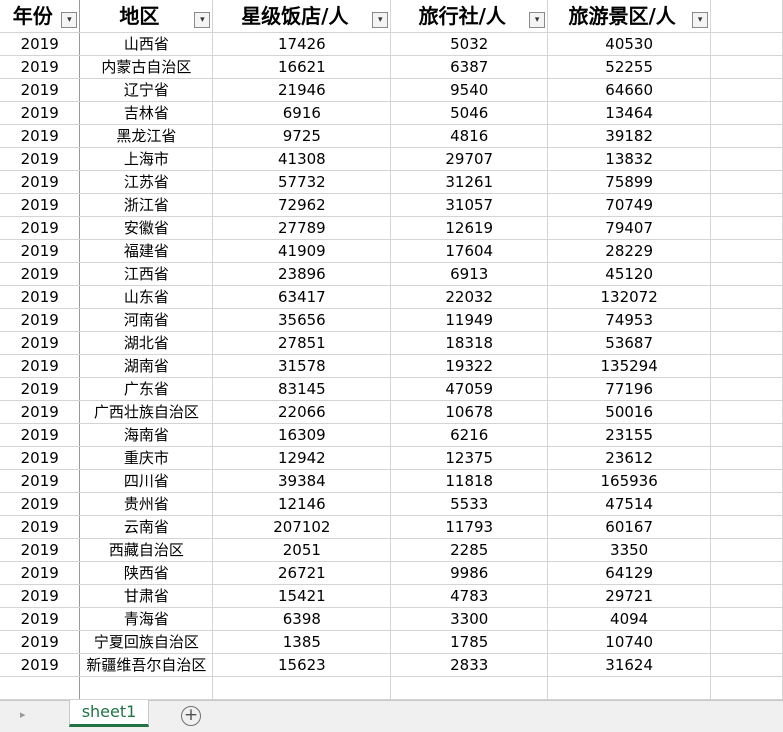 Image resolution: width=783 pixels, height=732 pixels. What do you see at coordinates (302, 159) in the screenshot?
I see `hotel-staff-cell: 41308` at bounding box center [302, 159].